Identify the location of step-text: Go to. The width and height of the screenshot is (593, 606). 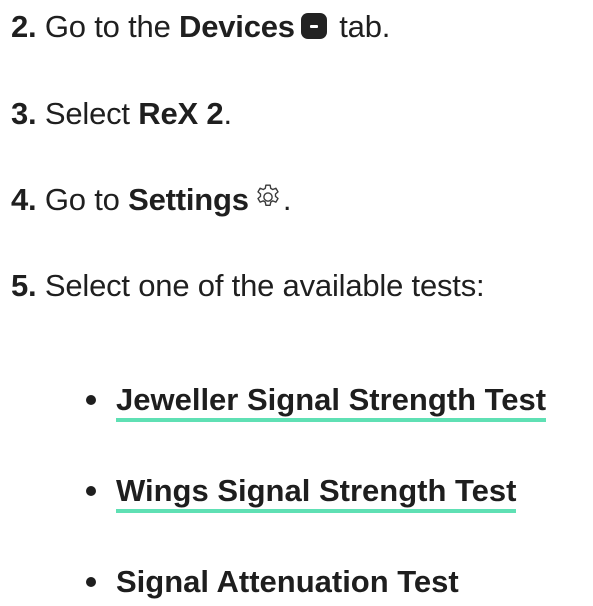
(82, 199).